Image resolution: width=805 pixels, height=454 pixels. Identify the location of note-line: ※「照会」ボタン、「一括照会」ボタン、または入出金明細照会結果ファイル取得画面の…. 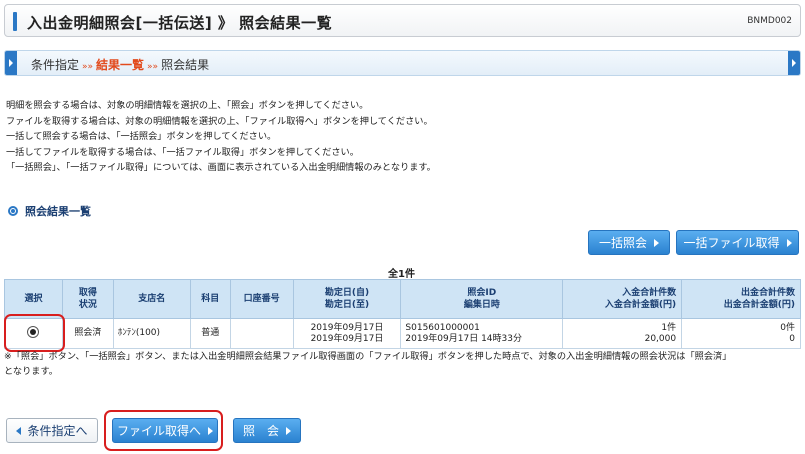
(368, 356).